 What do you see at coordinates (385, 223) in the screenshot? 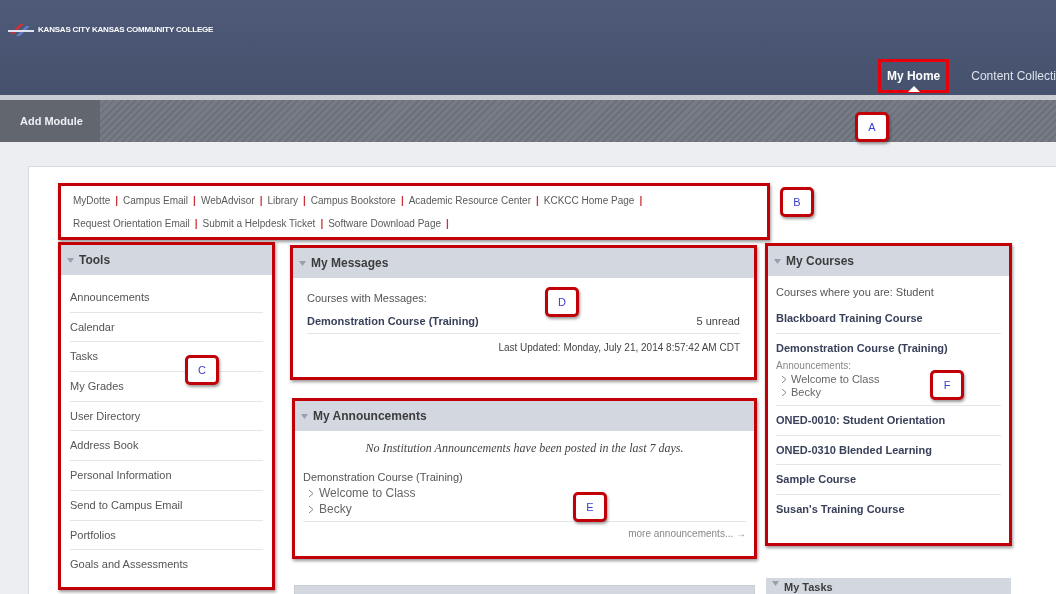
I see `quick-link: Software Download Page` at bounding box center [385, 223].